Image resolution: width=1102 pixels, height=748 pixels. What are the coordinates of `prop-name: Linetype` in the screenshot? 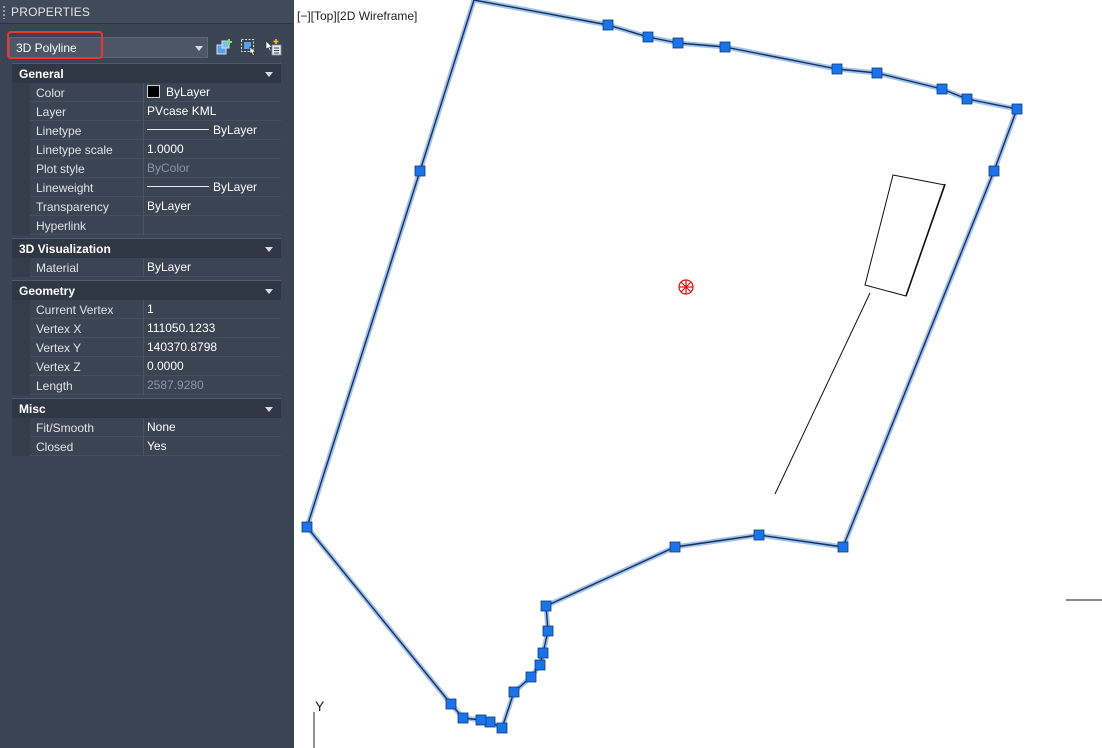 It's located at (59, 131).